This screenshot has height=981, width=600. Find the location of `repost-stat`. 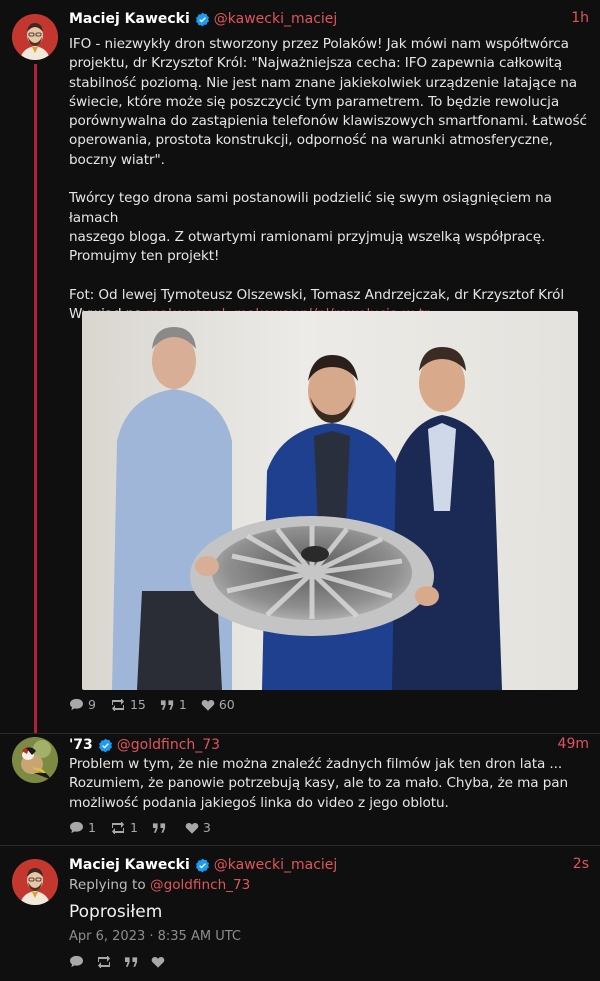

repost-stat is located at coordinates (104, 961).